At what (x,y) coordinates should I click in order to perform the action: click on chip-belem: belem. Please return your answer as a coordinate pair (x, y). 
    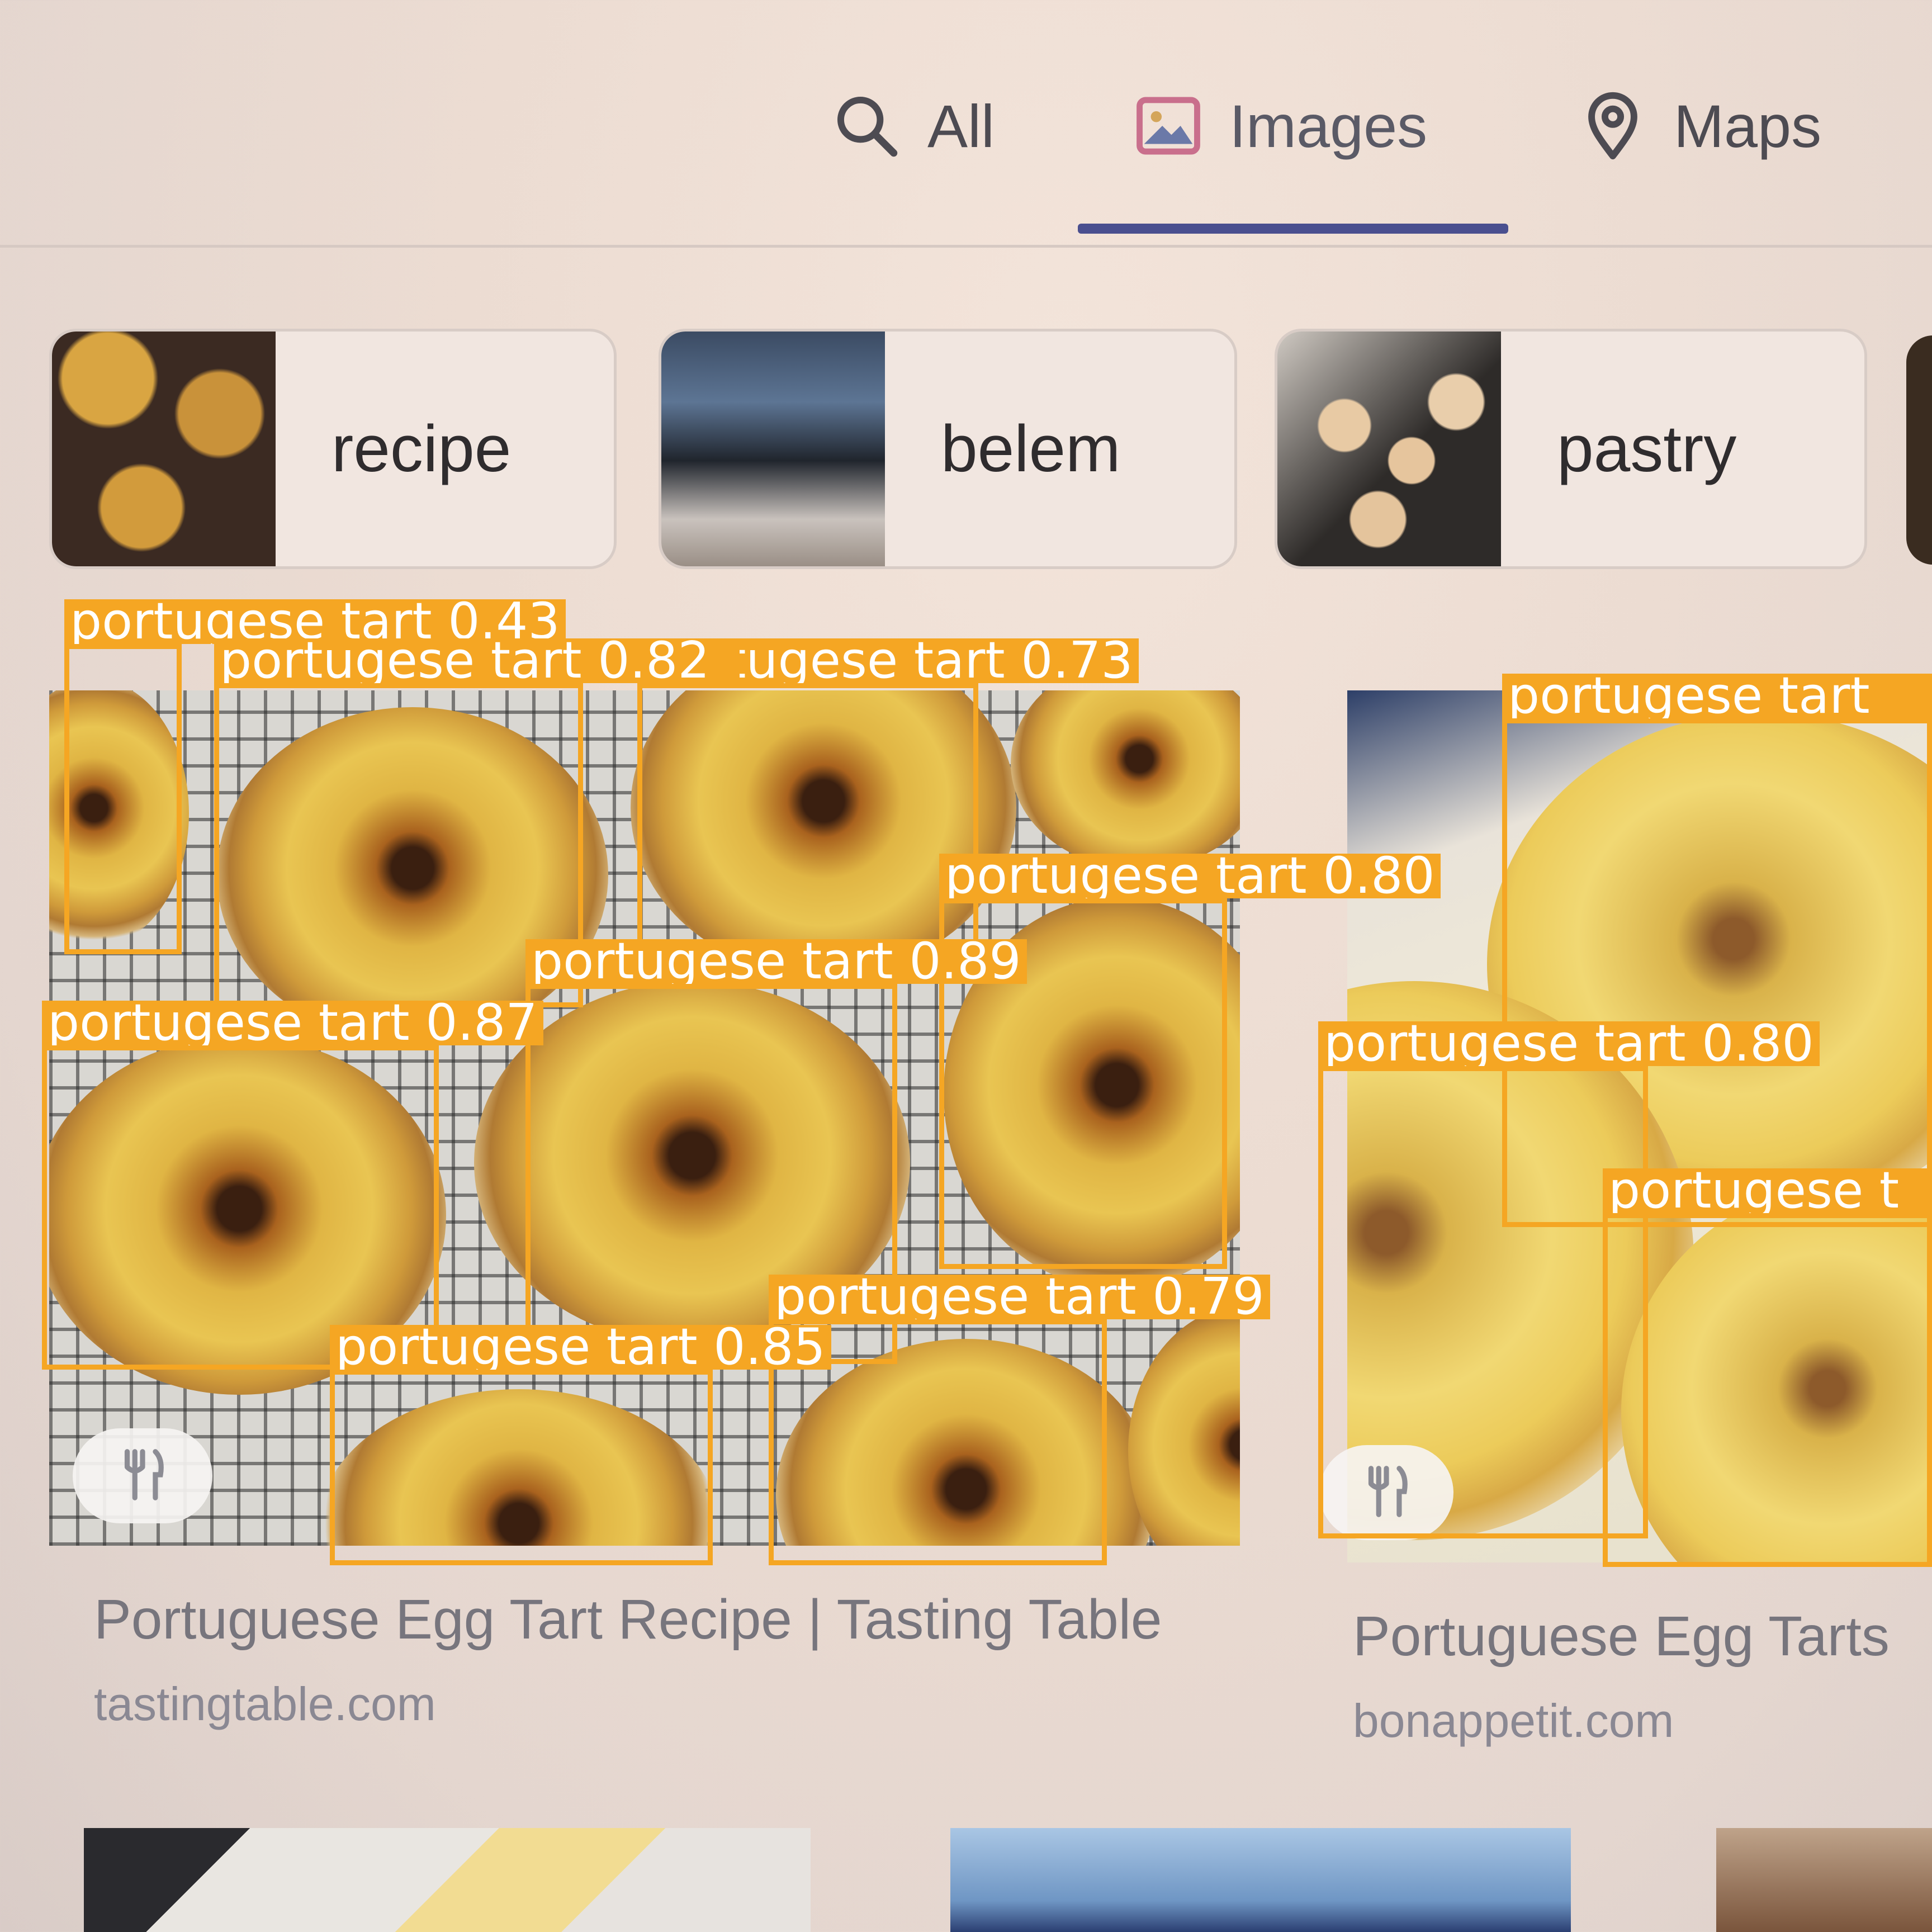
    Looking at the image, I should click on (948, 449).